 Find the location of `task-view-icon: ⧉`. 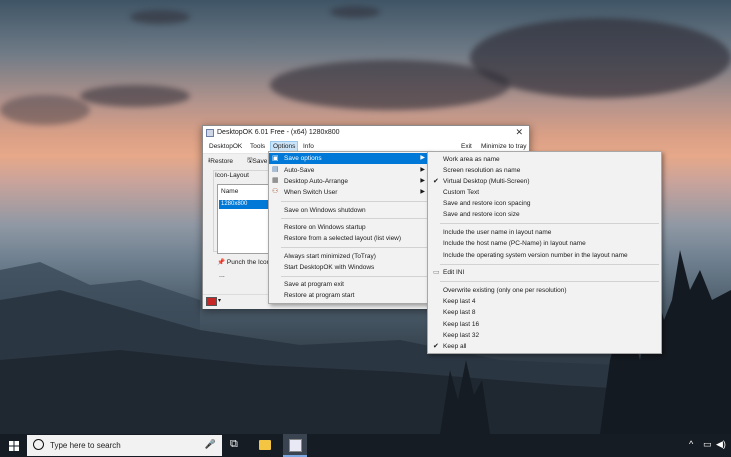

task-view-icon: ⧉ is located at coordinates (234, 444).